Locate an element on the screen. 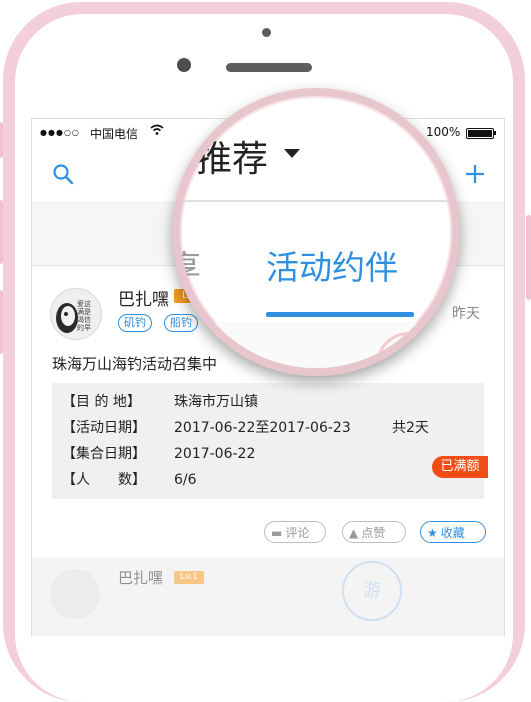 The image size is (531, 702). info-row-activity-date: 【活动日期】 2017-06-22至2017-06-23 is located at coordinates (206, 427).